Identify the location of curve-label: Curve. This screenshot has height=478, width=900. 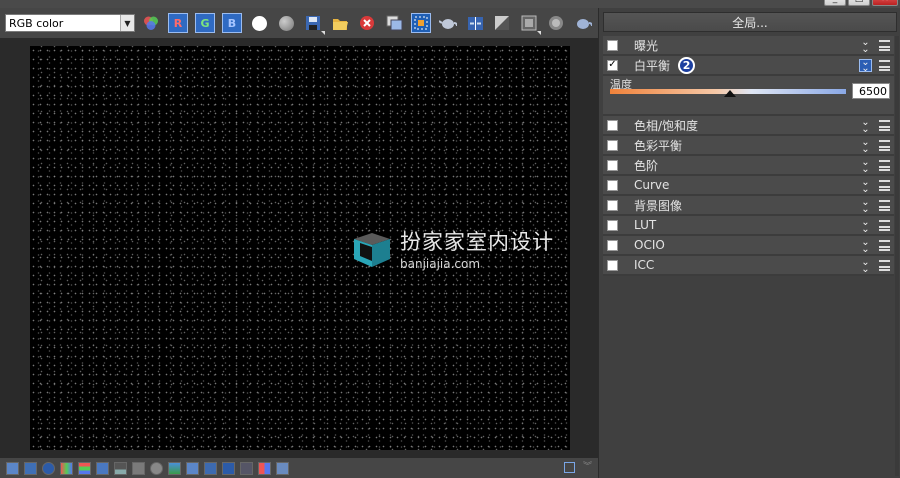
(652, 185).